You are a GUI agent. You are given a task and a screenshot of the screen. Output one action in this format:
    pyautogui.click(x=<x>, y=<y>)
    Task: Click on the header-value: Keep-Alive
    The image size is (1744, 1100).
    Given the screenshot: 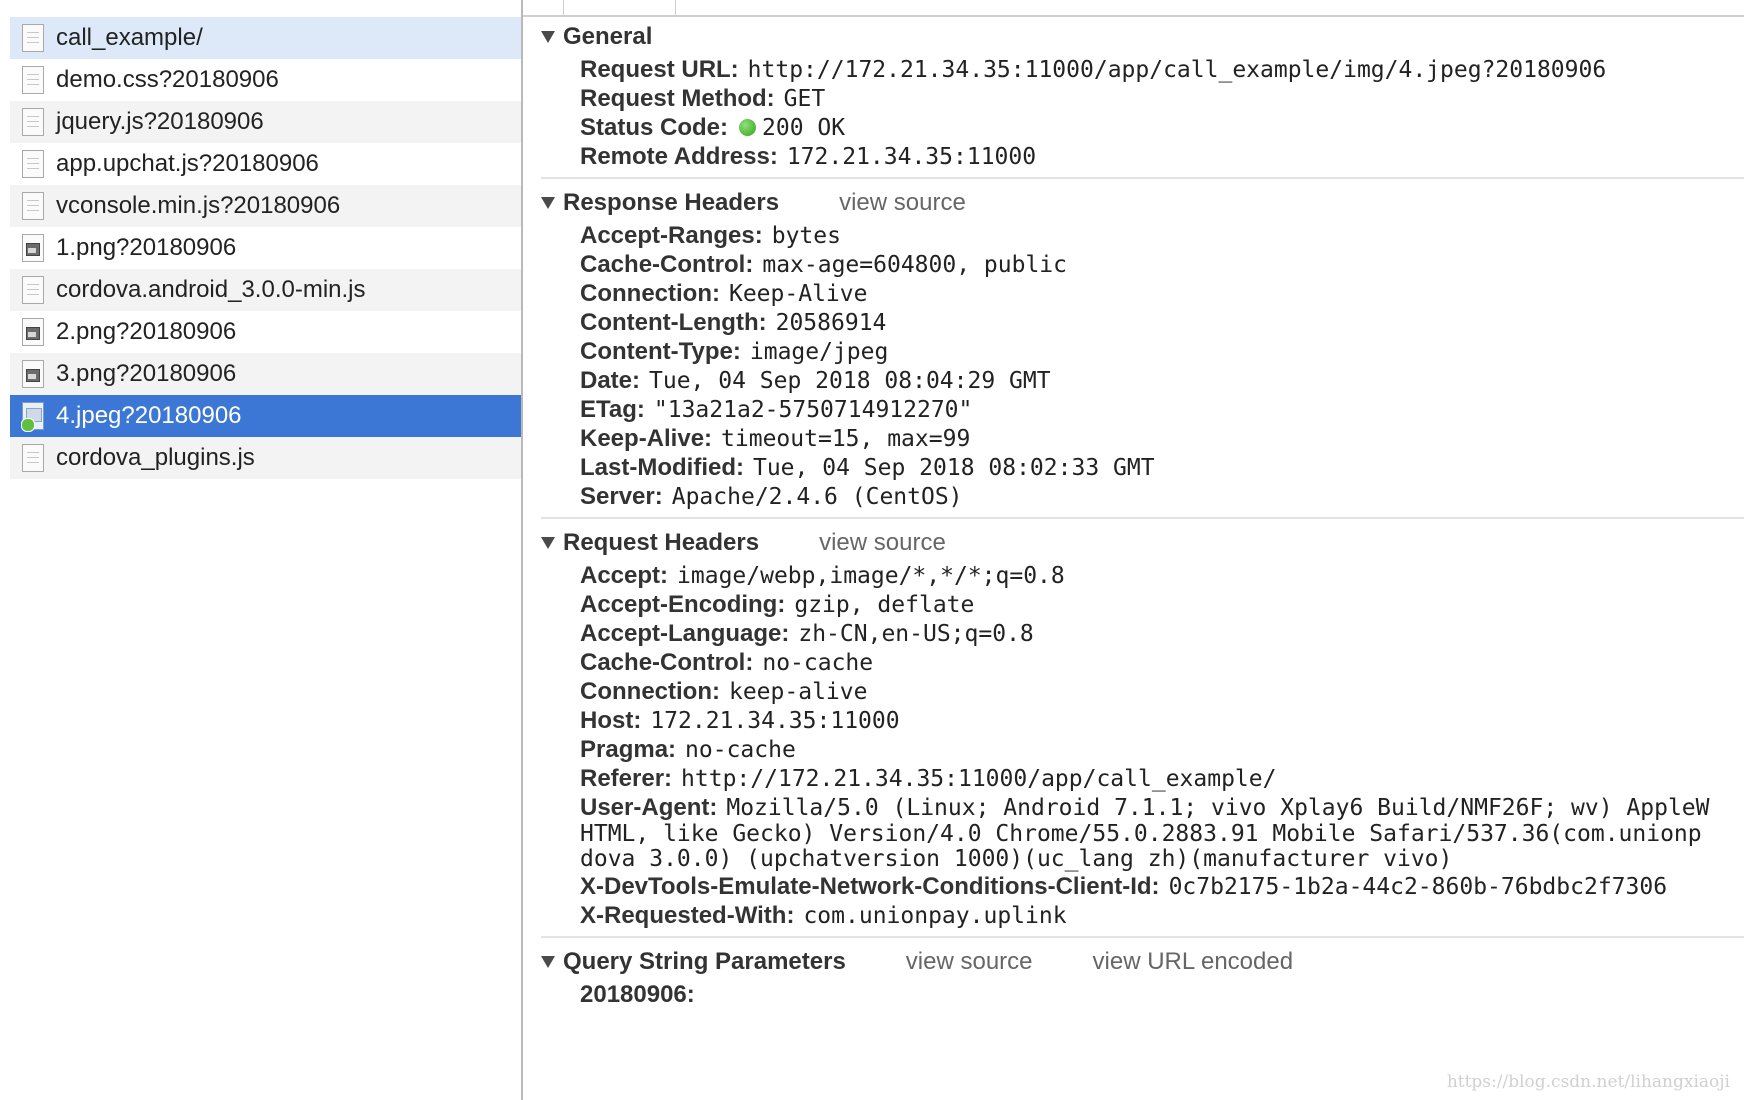 What is the action you would take?
    pyautogui.click(x=798, y=294)
    